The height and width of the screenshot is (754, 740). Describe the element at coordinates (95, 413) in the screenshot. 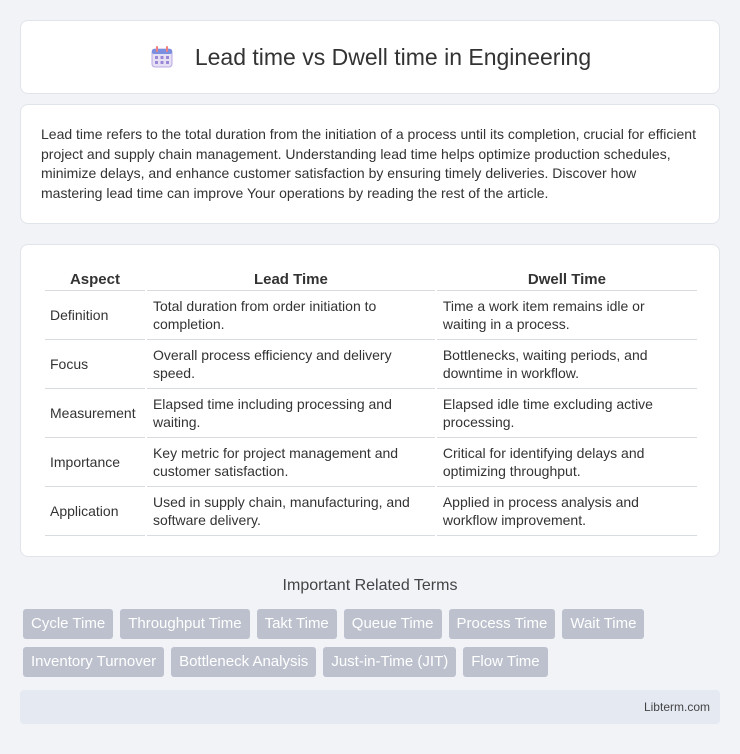

I see `cell-aspect: Measurement` at that location.